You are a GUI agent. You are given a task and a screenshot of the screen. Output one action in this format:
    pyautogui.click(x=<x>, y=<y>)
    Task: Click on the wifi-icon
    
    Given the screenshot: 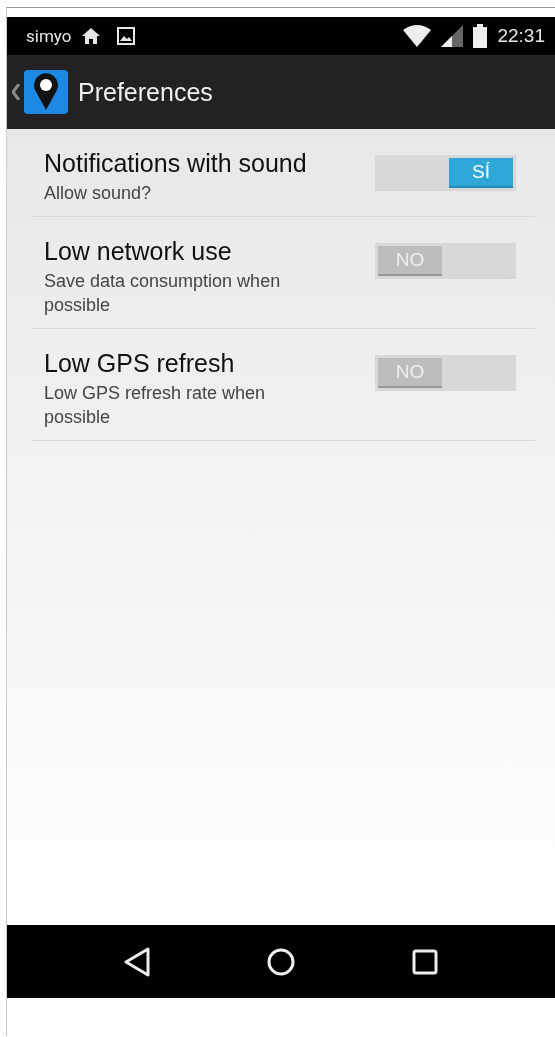 What is the action you would take?
    pyautogui.click(x=417, y=36)
    